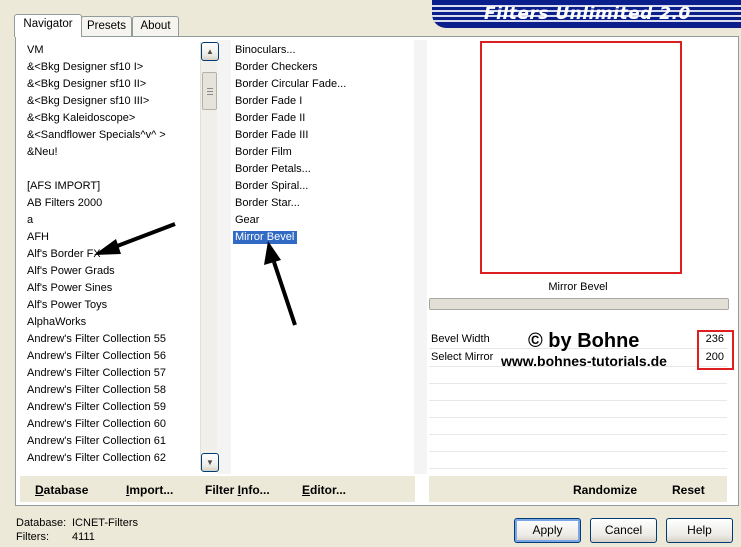 This screenshot has width=741, height=547. What do you see at coordinates (578, 287) in the screenshot?
I see `selected-filter-name: Mirror Bevel` at bounding box center [578, 287].